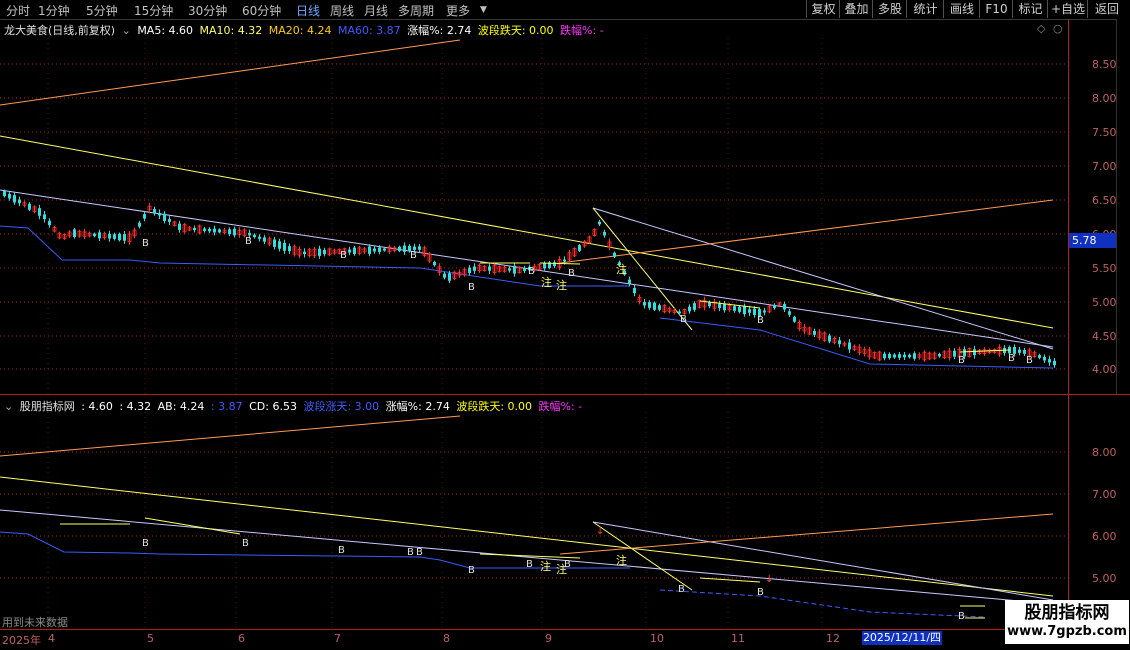  Describe the element at coordinates (126, 30) in the screenshot. I see `legend-toggle-icon: ⌄` at that location.